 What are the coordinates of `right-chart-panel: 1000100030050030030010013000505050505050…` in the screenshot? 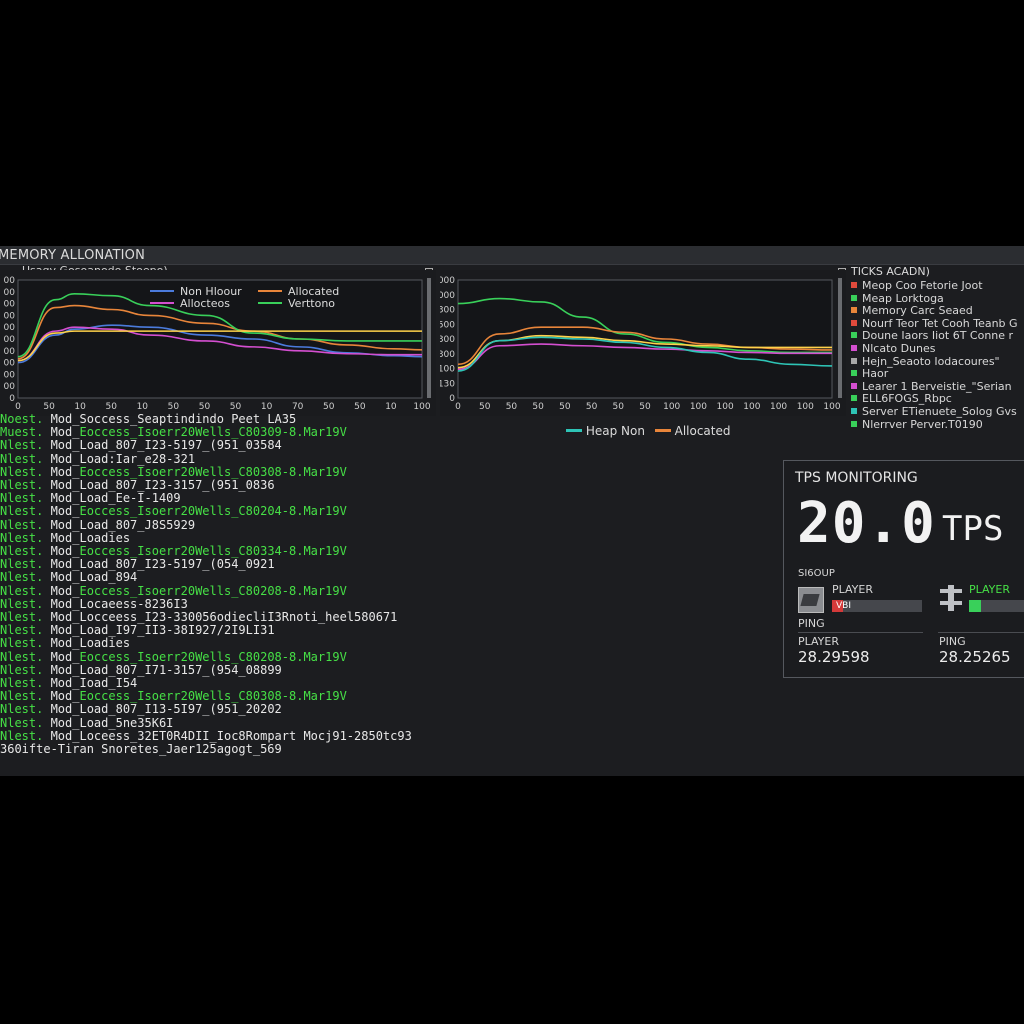 It's located at (643, 343).